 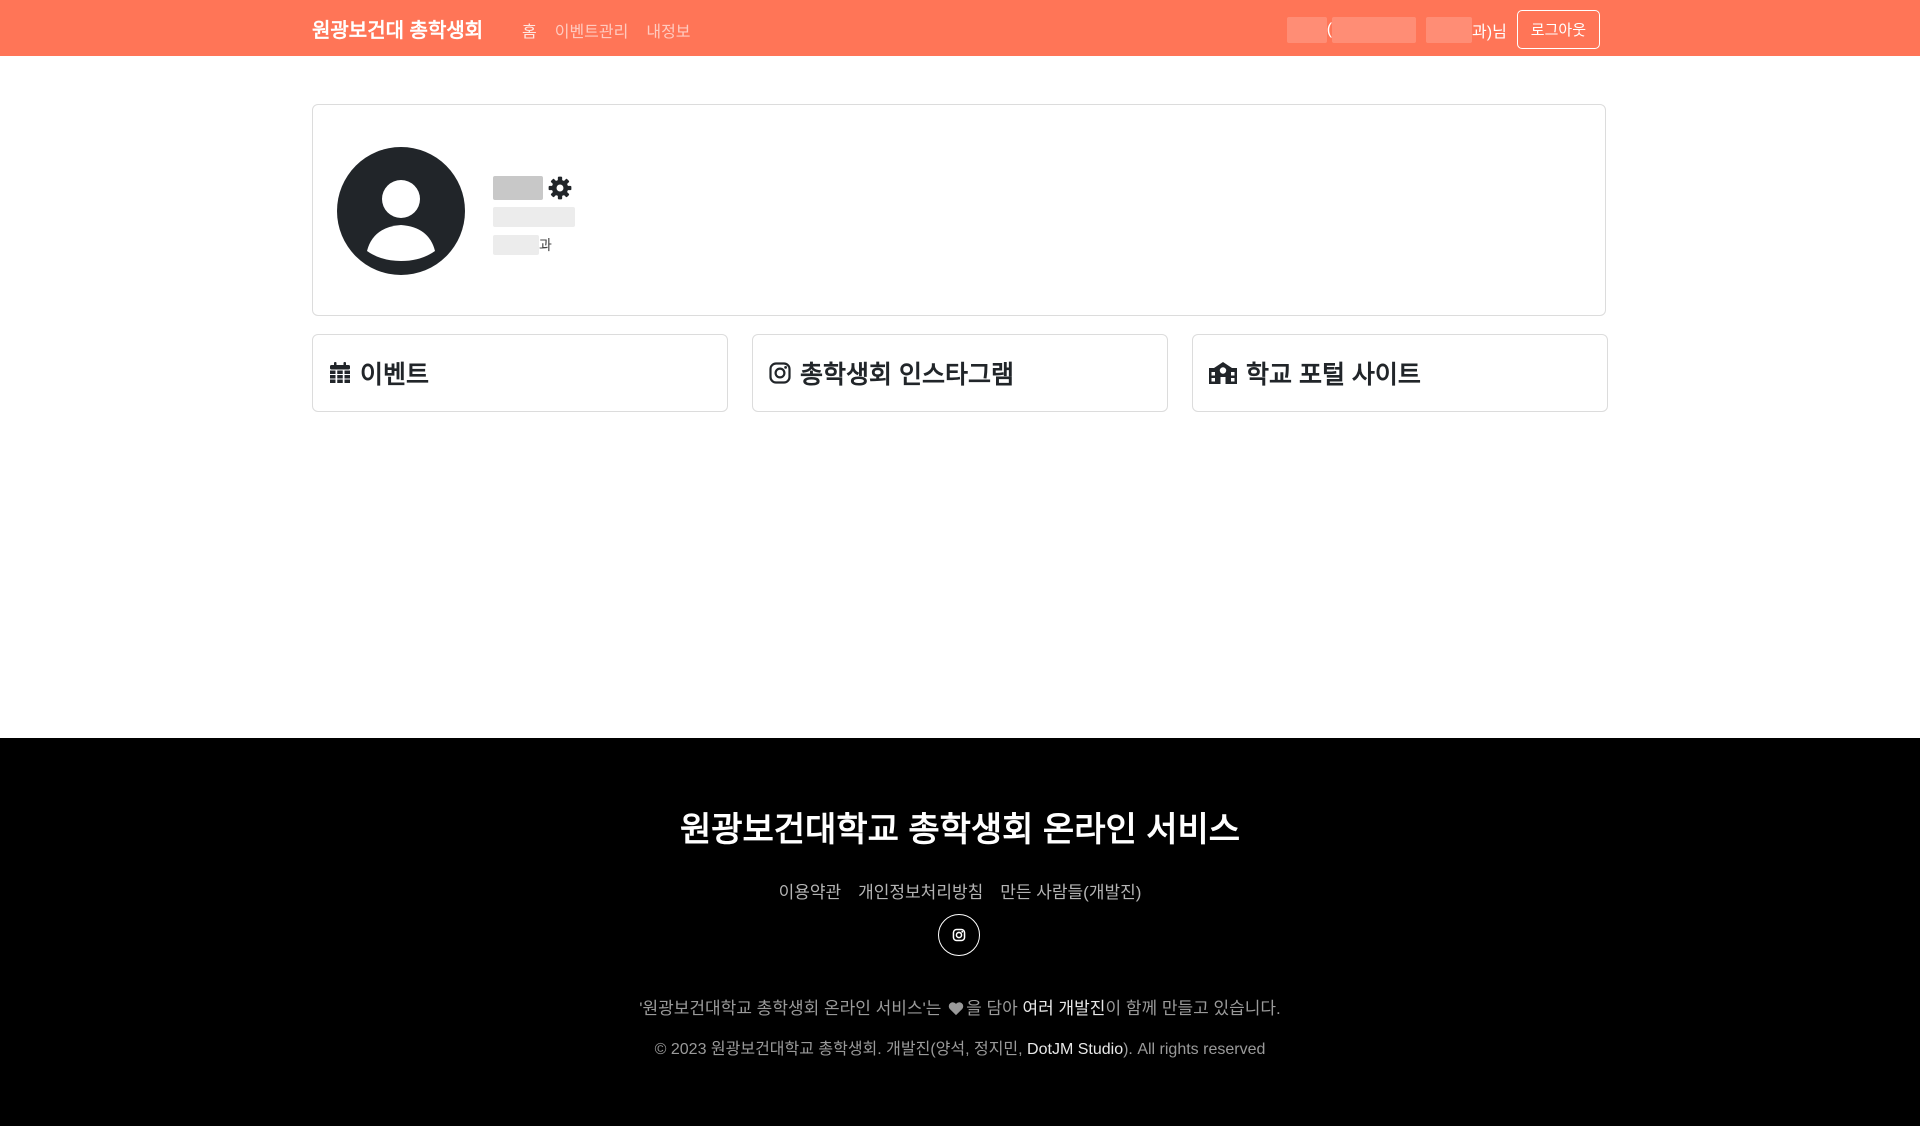 I want to click on instagram-card: 총학생회 인스타그램, so click(x=960, y=373).